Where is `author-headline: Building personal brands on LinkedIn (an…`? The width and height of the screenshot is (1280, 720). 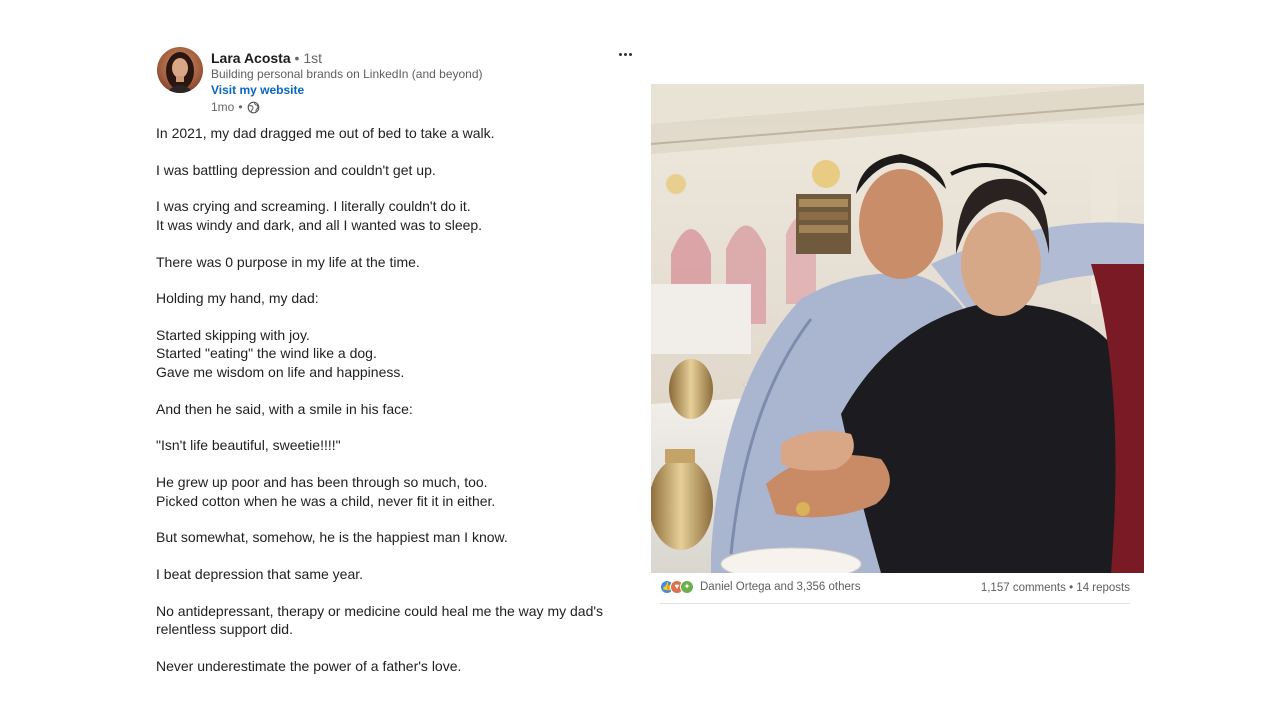
author-headline: Building personal brands on LinkedIn (an… is located at coordinates (347, 74).